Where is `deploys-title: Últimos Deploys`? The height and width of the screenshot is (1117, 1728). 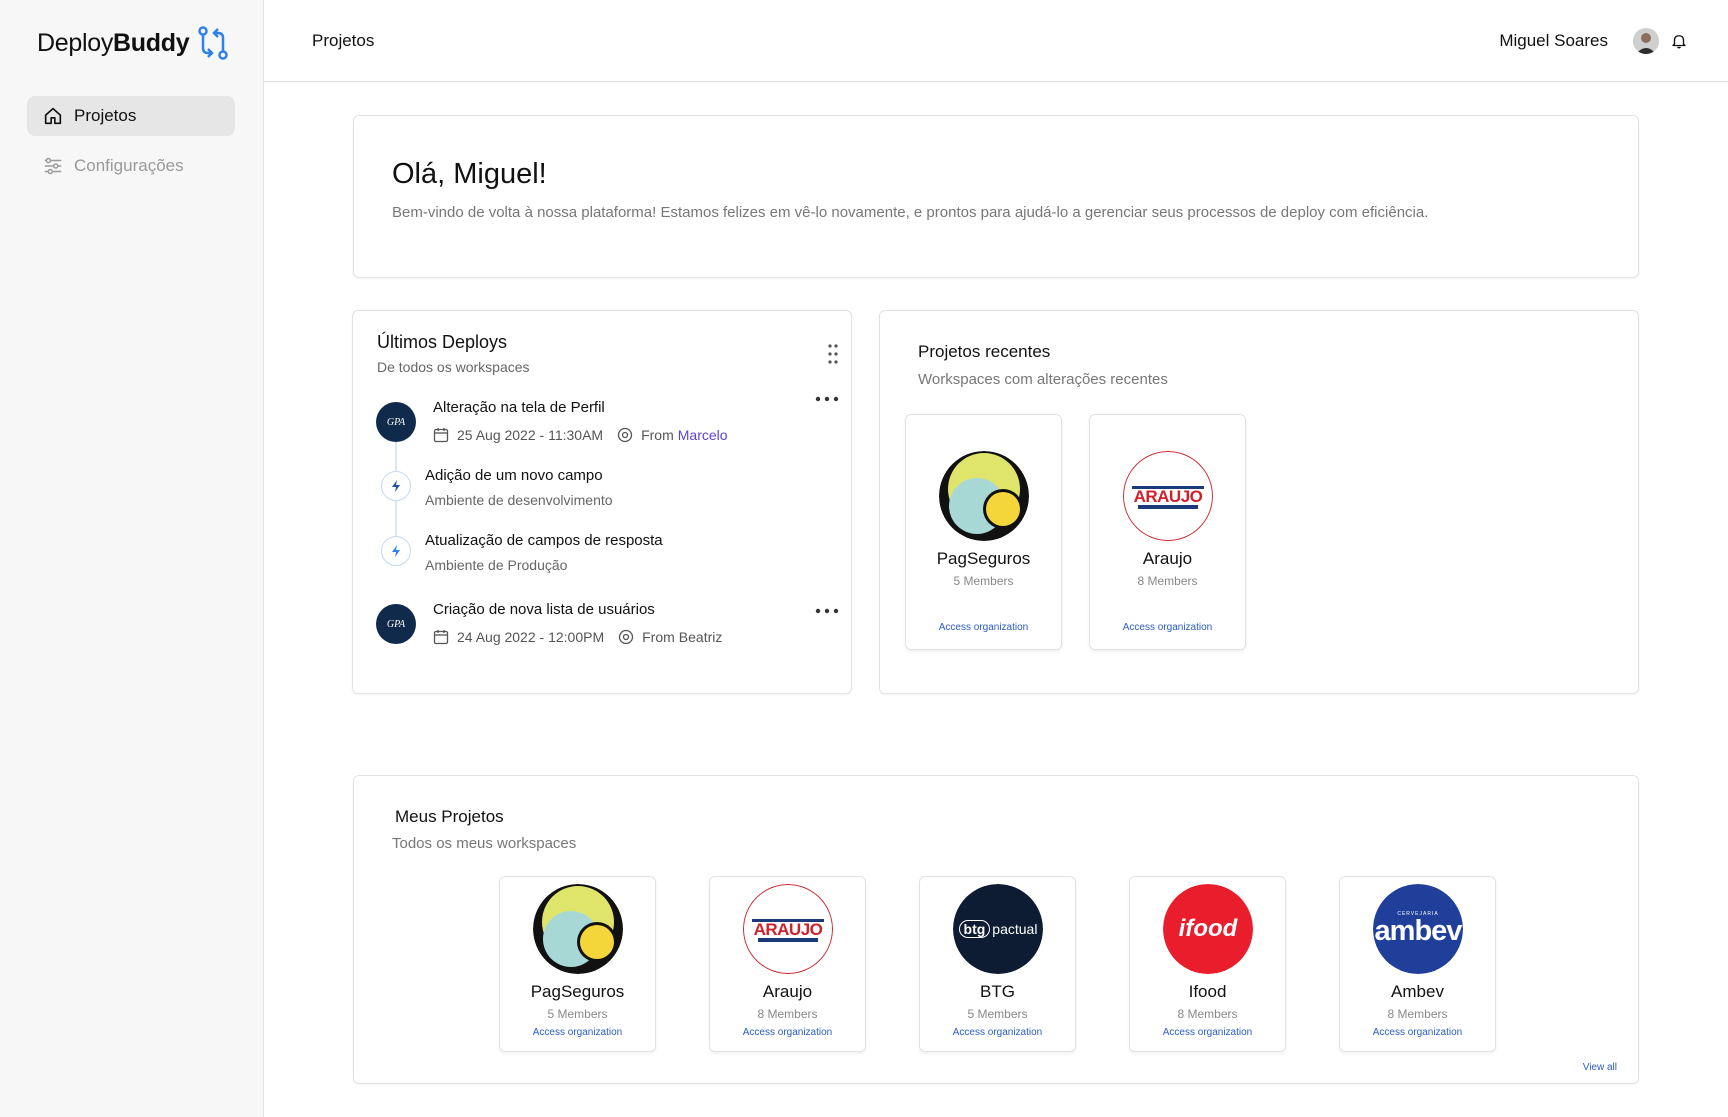
deploys-title: Últimos Deploys is located at coordinates (442, 342).